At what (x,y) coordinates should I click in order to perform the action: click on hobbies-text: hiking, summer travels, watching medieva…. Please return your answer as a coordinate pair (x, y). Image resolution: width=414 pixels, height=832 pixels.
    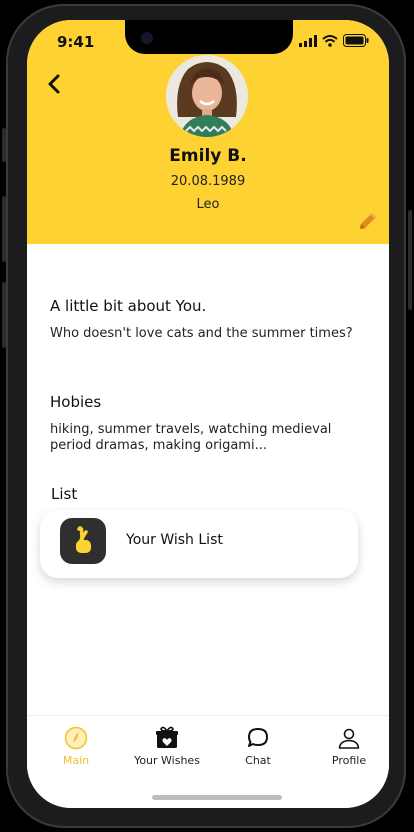
    Looking at the image, I should click on (191, 437).